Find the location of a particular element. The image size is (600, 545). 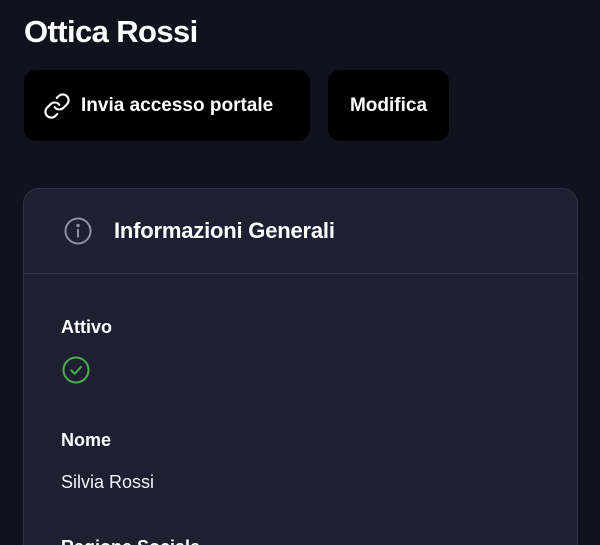

page-title: Ottica Rossi is located at coordinates (111, 31).